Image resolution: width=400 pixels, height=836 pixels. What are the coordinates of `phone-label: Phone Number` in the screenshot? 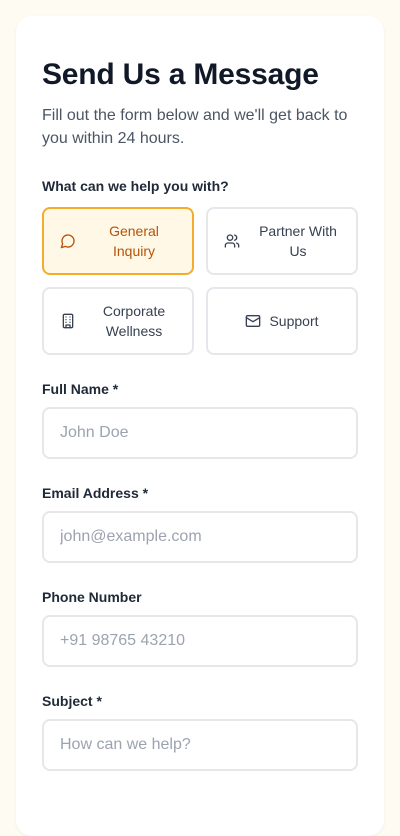 It's located at (92, 597).